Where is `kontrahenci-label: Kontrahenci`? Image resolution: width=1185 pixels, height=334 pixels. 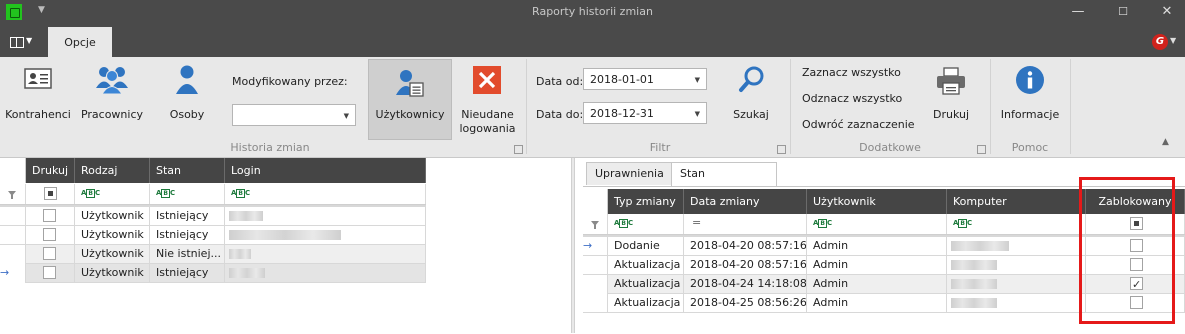 kontrahenci-label: Kontrahenci is located at coordinates (38, 114).